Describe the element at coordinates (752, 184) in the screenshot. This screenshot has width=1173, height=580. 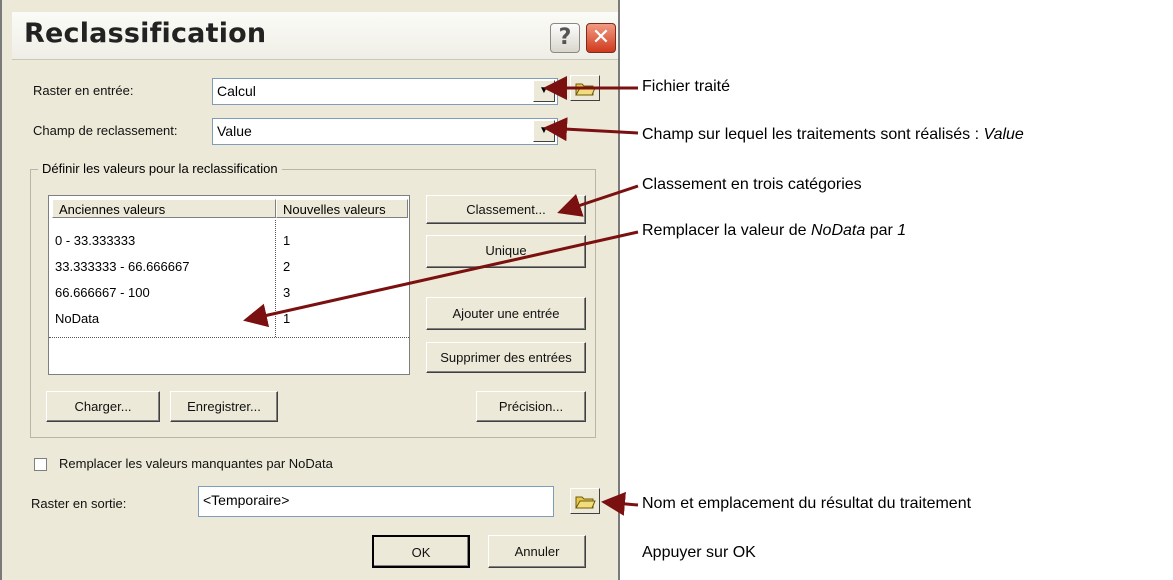
I see `annotation-classement: Classement en trois catégories` at that location.